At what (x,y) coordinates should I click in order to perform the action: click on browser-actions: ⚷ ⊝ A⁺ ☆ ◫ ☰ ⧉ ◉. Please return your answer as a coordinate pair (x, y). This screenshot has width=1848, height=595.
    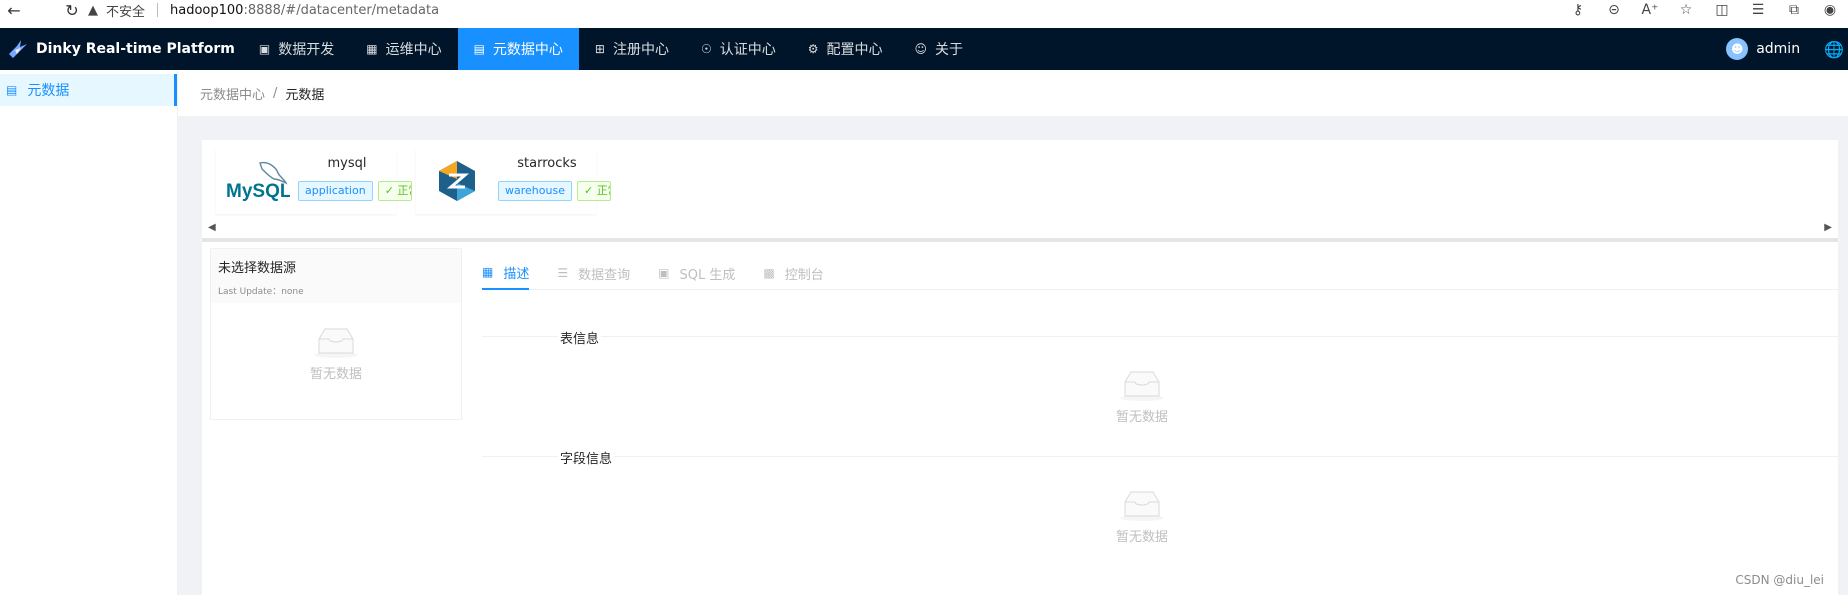
    Looking at the image, I should click on (1704, 10).